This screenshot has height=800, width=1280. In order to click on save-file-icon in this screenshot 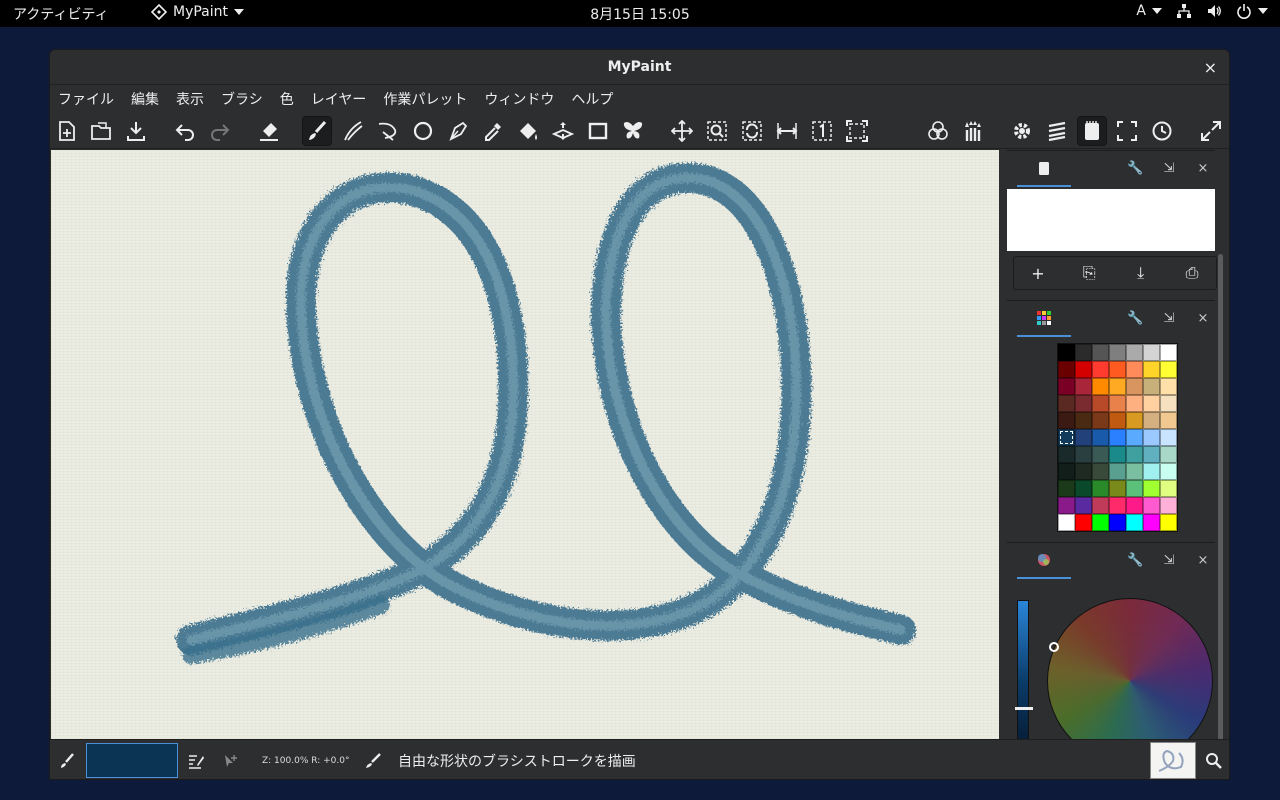, I will do `click(136, 131)`.